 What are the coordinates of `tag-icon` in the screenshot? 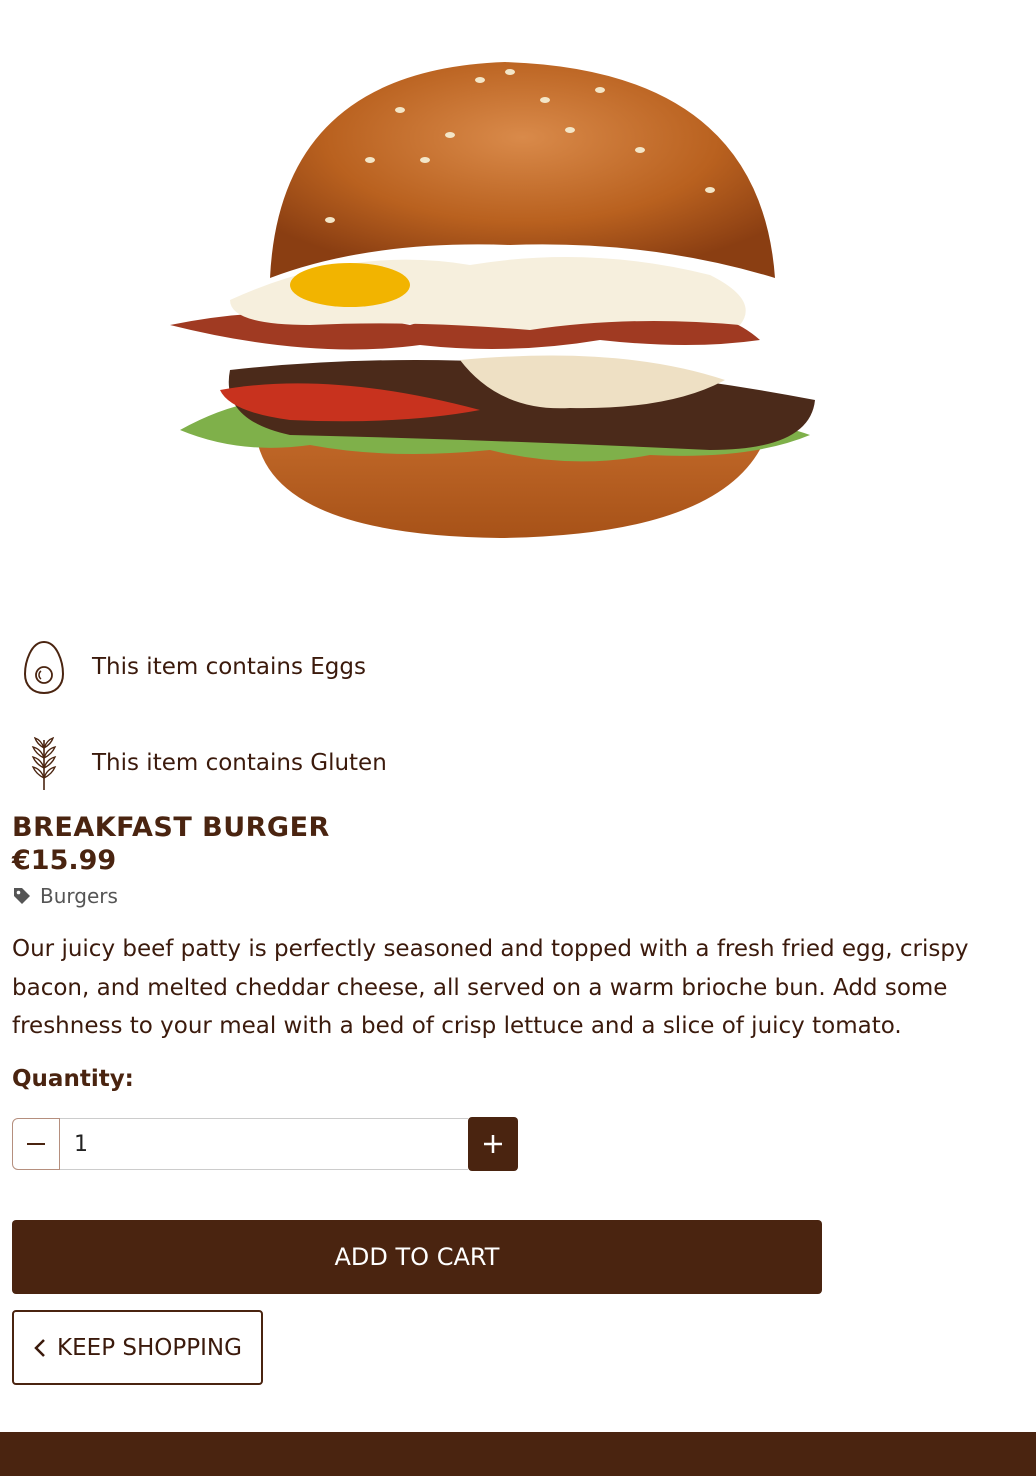 It's located at (22, 896).